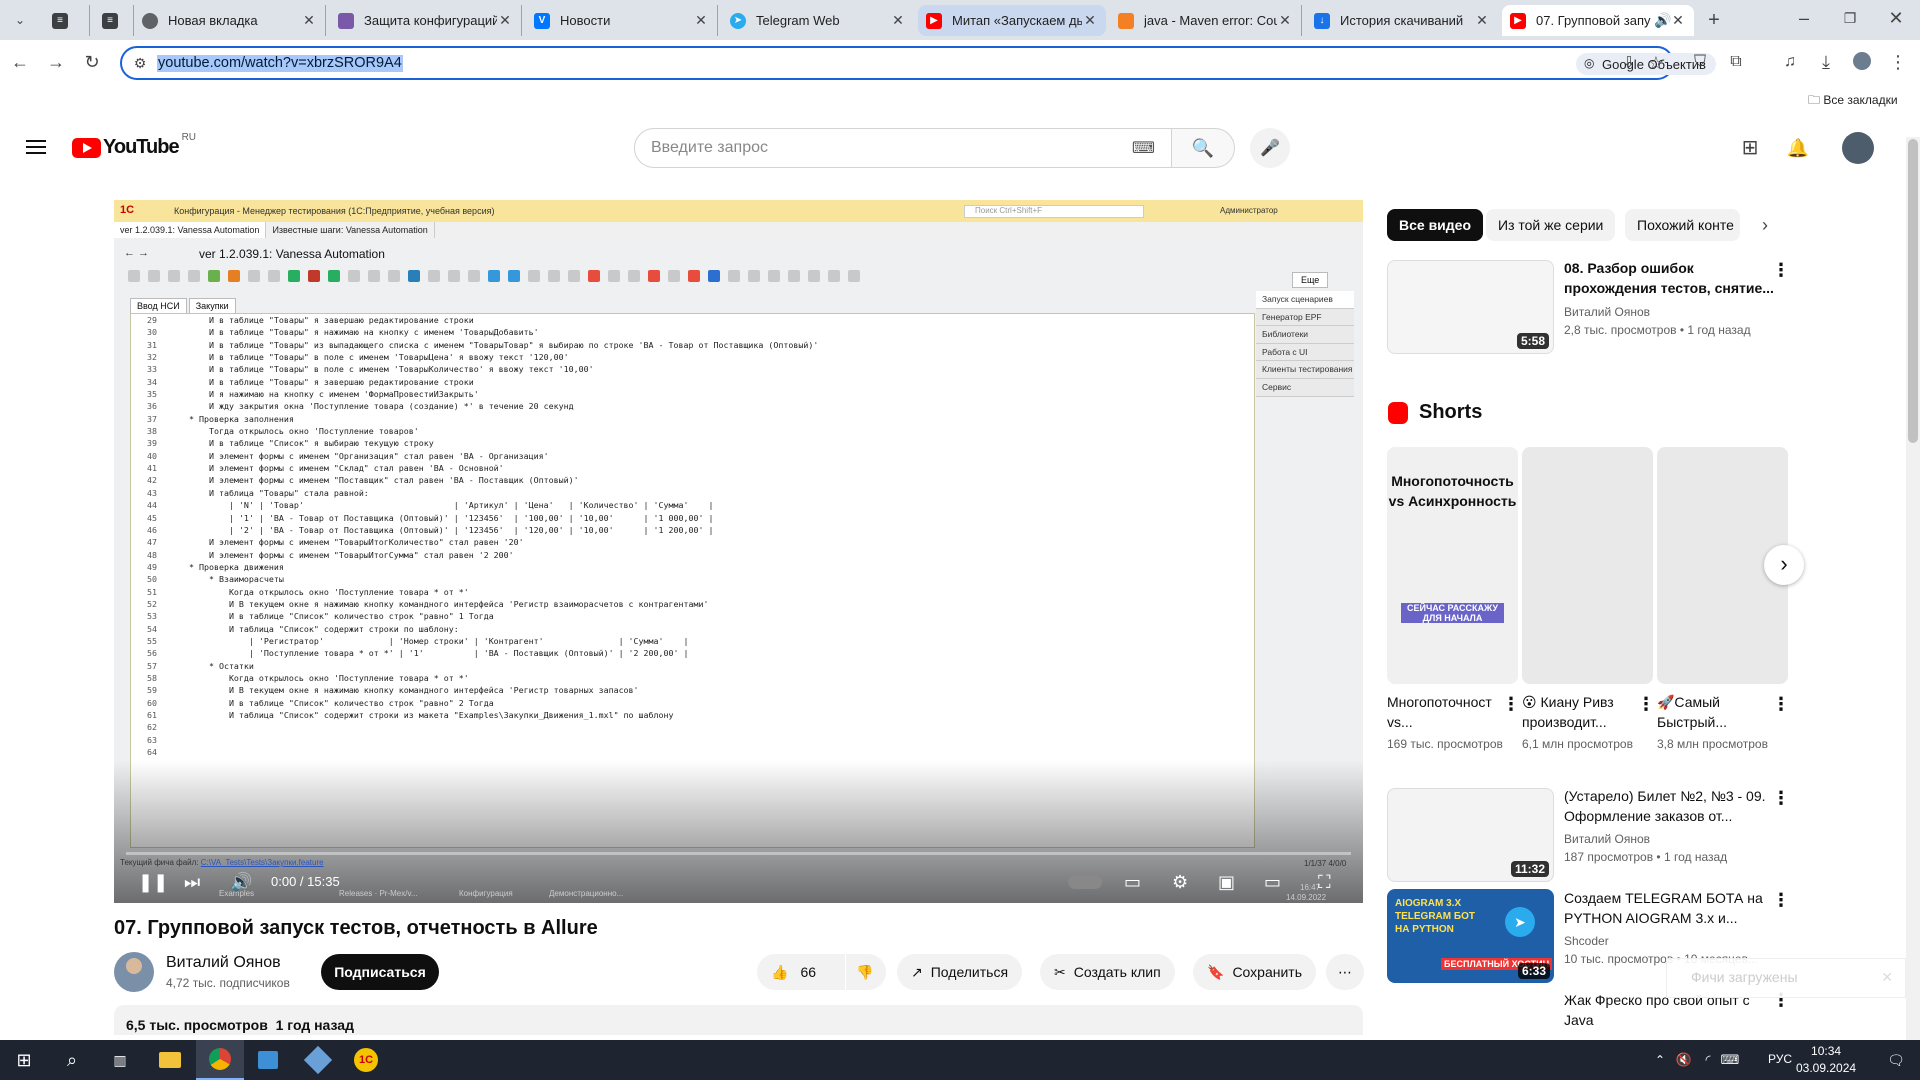 This screenshot has width=1920, height=1080. What do you see at coordinates (153, 882) in the screenshot?
I see `pause-icon: ❚❚` at bounding box center [153, 882].